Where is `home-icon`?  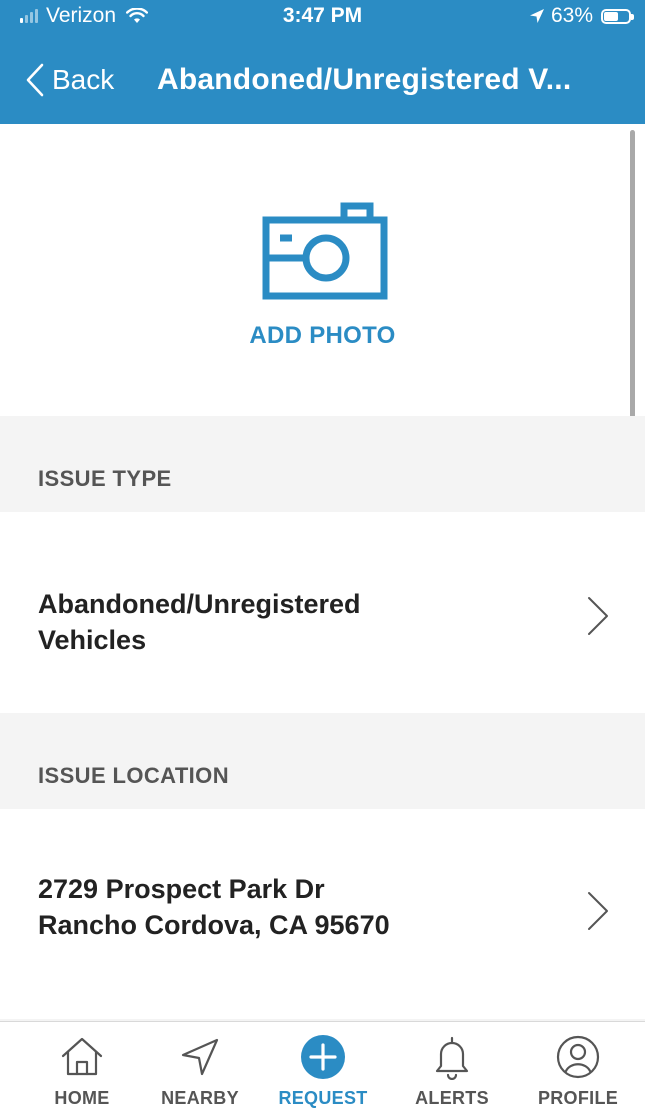
home-icon is located at coordinates (82, 1056).